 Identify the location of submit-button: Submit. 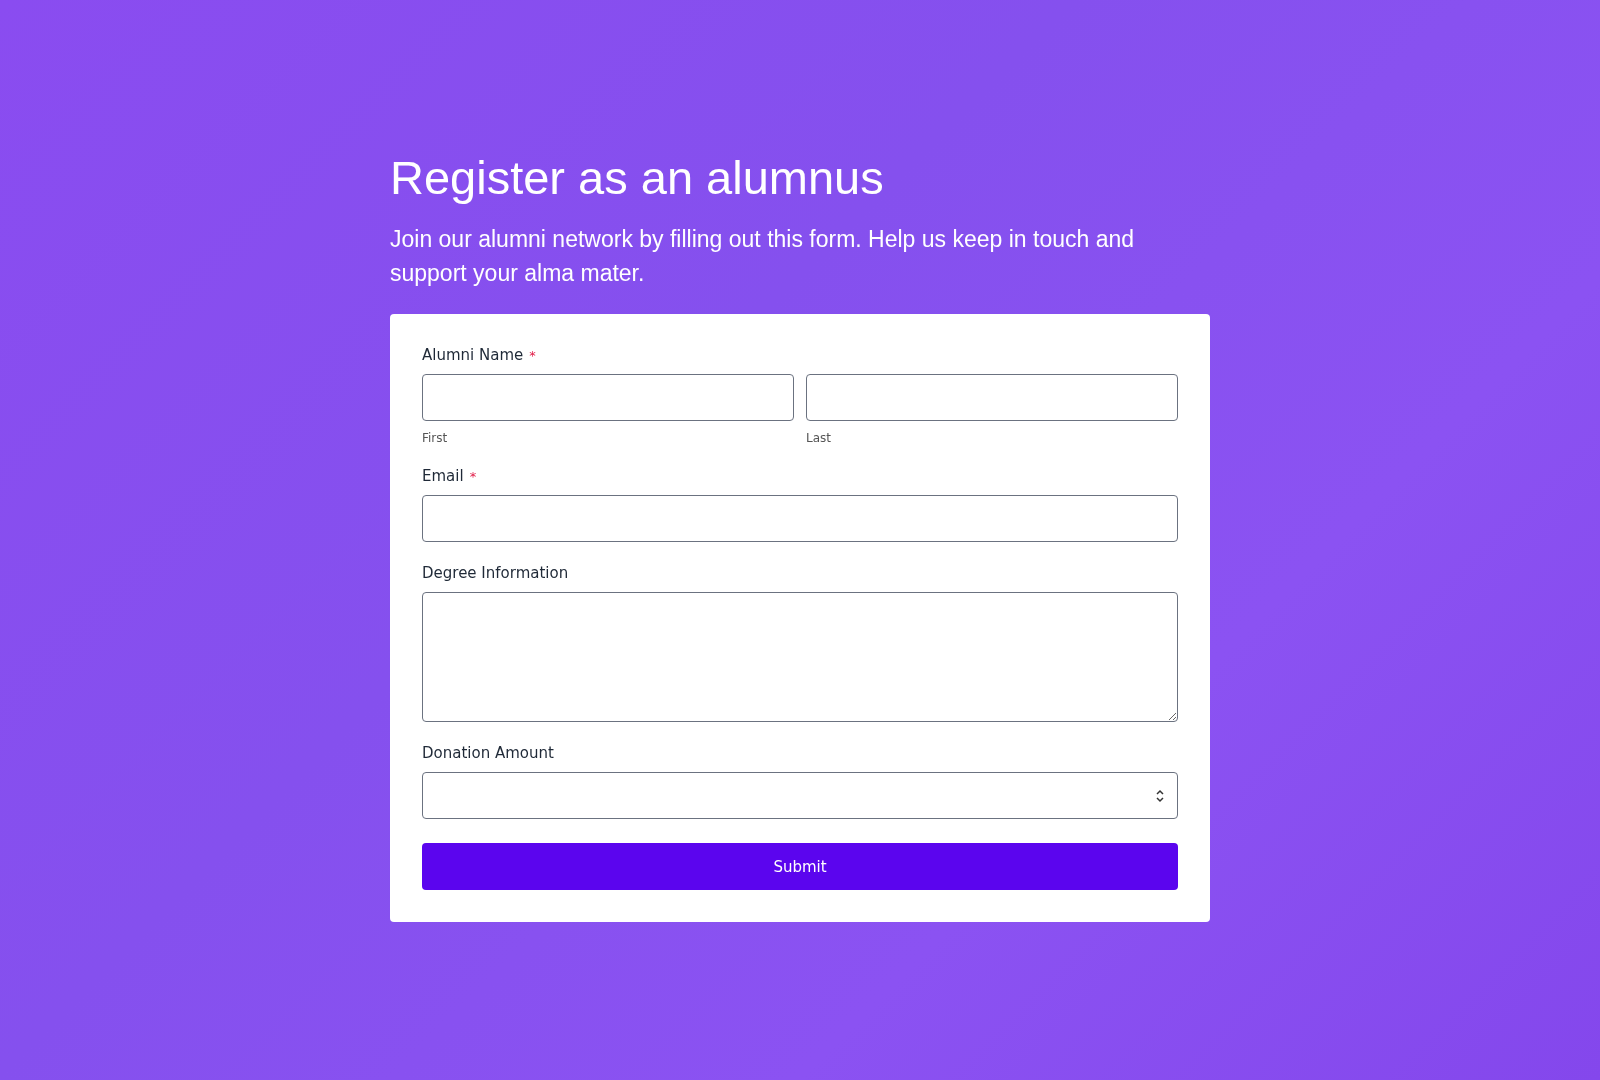
(800, 866).